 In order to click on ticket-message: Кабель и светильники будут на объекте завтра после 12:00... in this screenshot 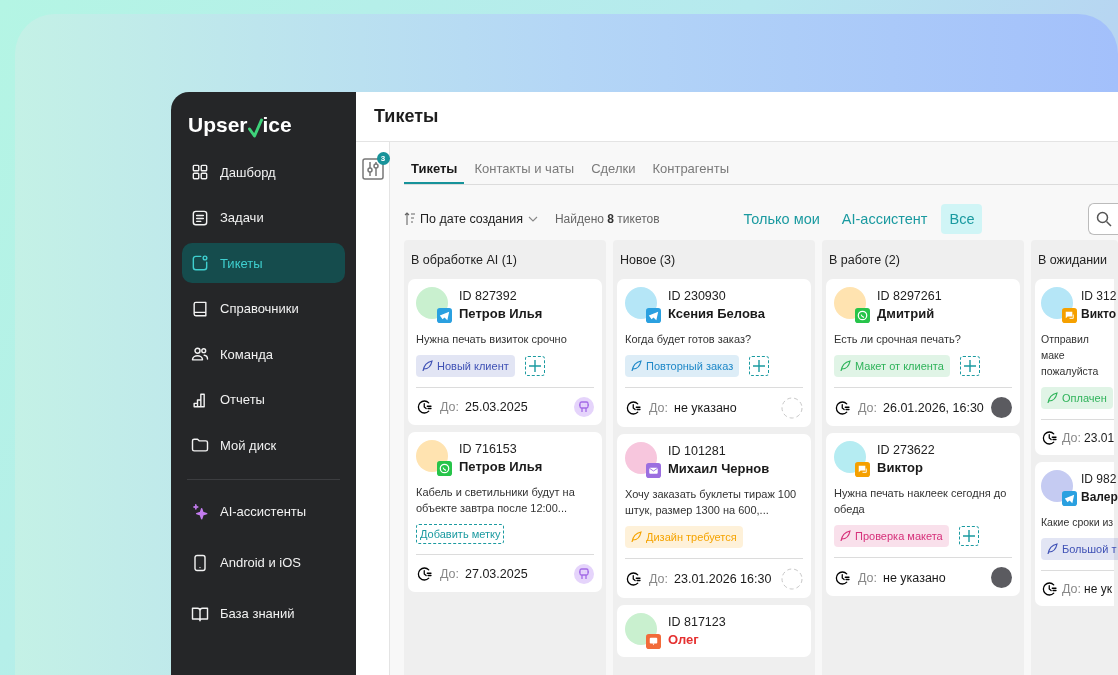, I will do `click(496, 500)`.